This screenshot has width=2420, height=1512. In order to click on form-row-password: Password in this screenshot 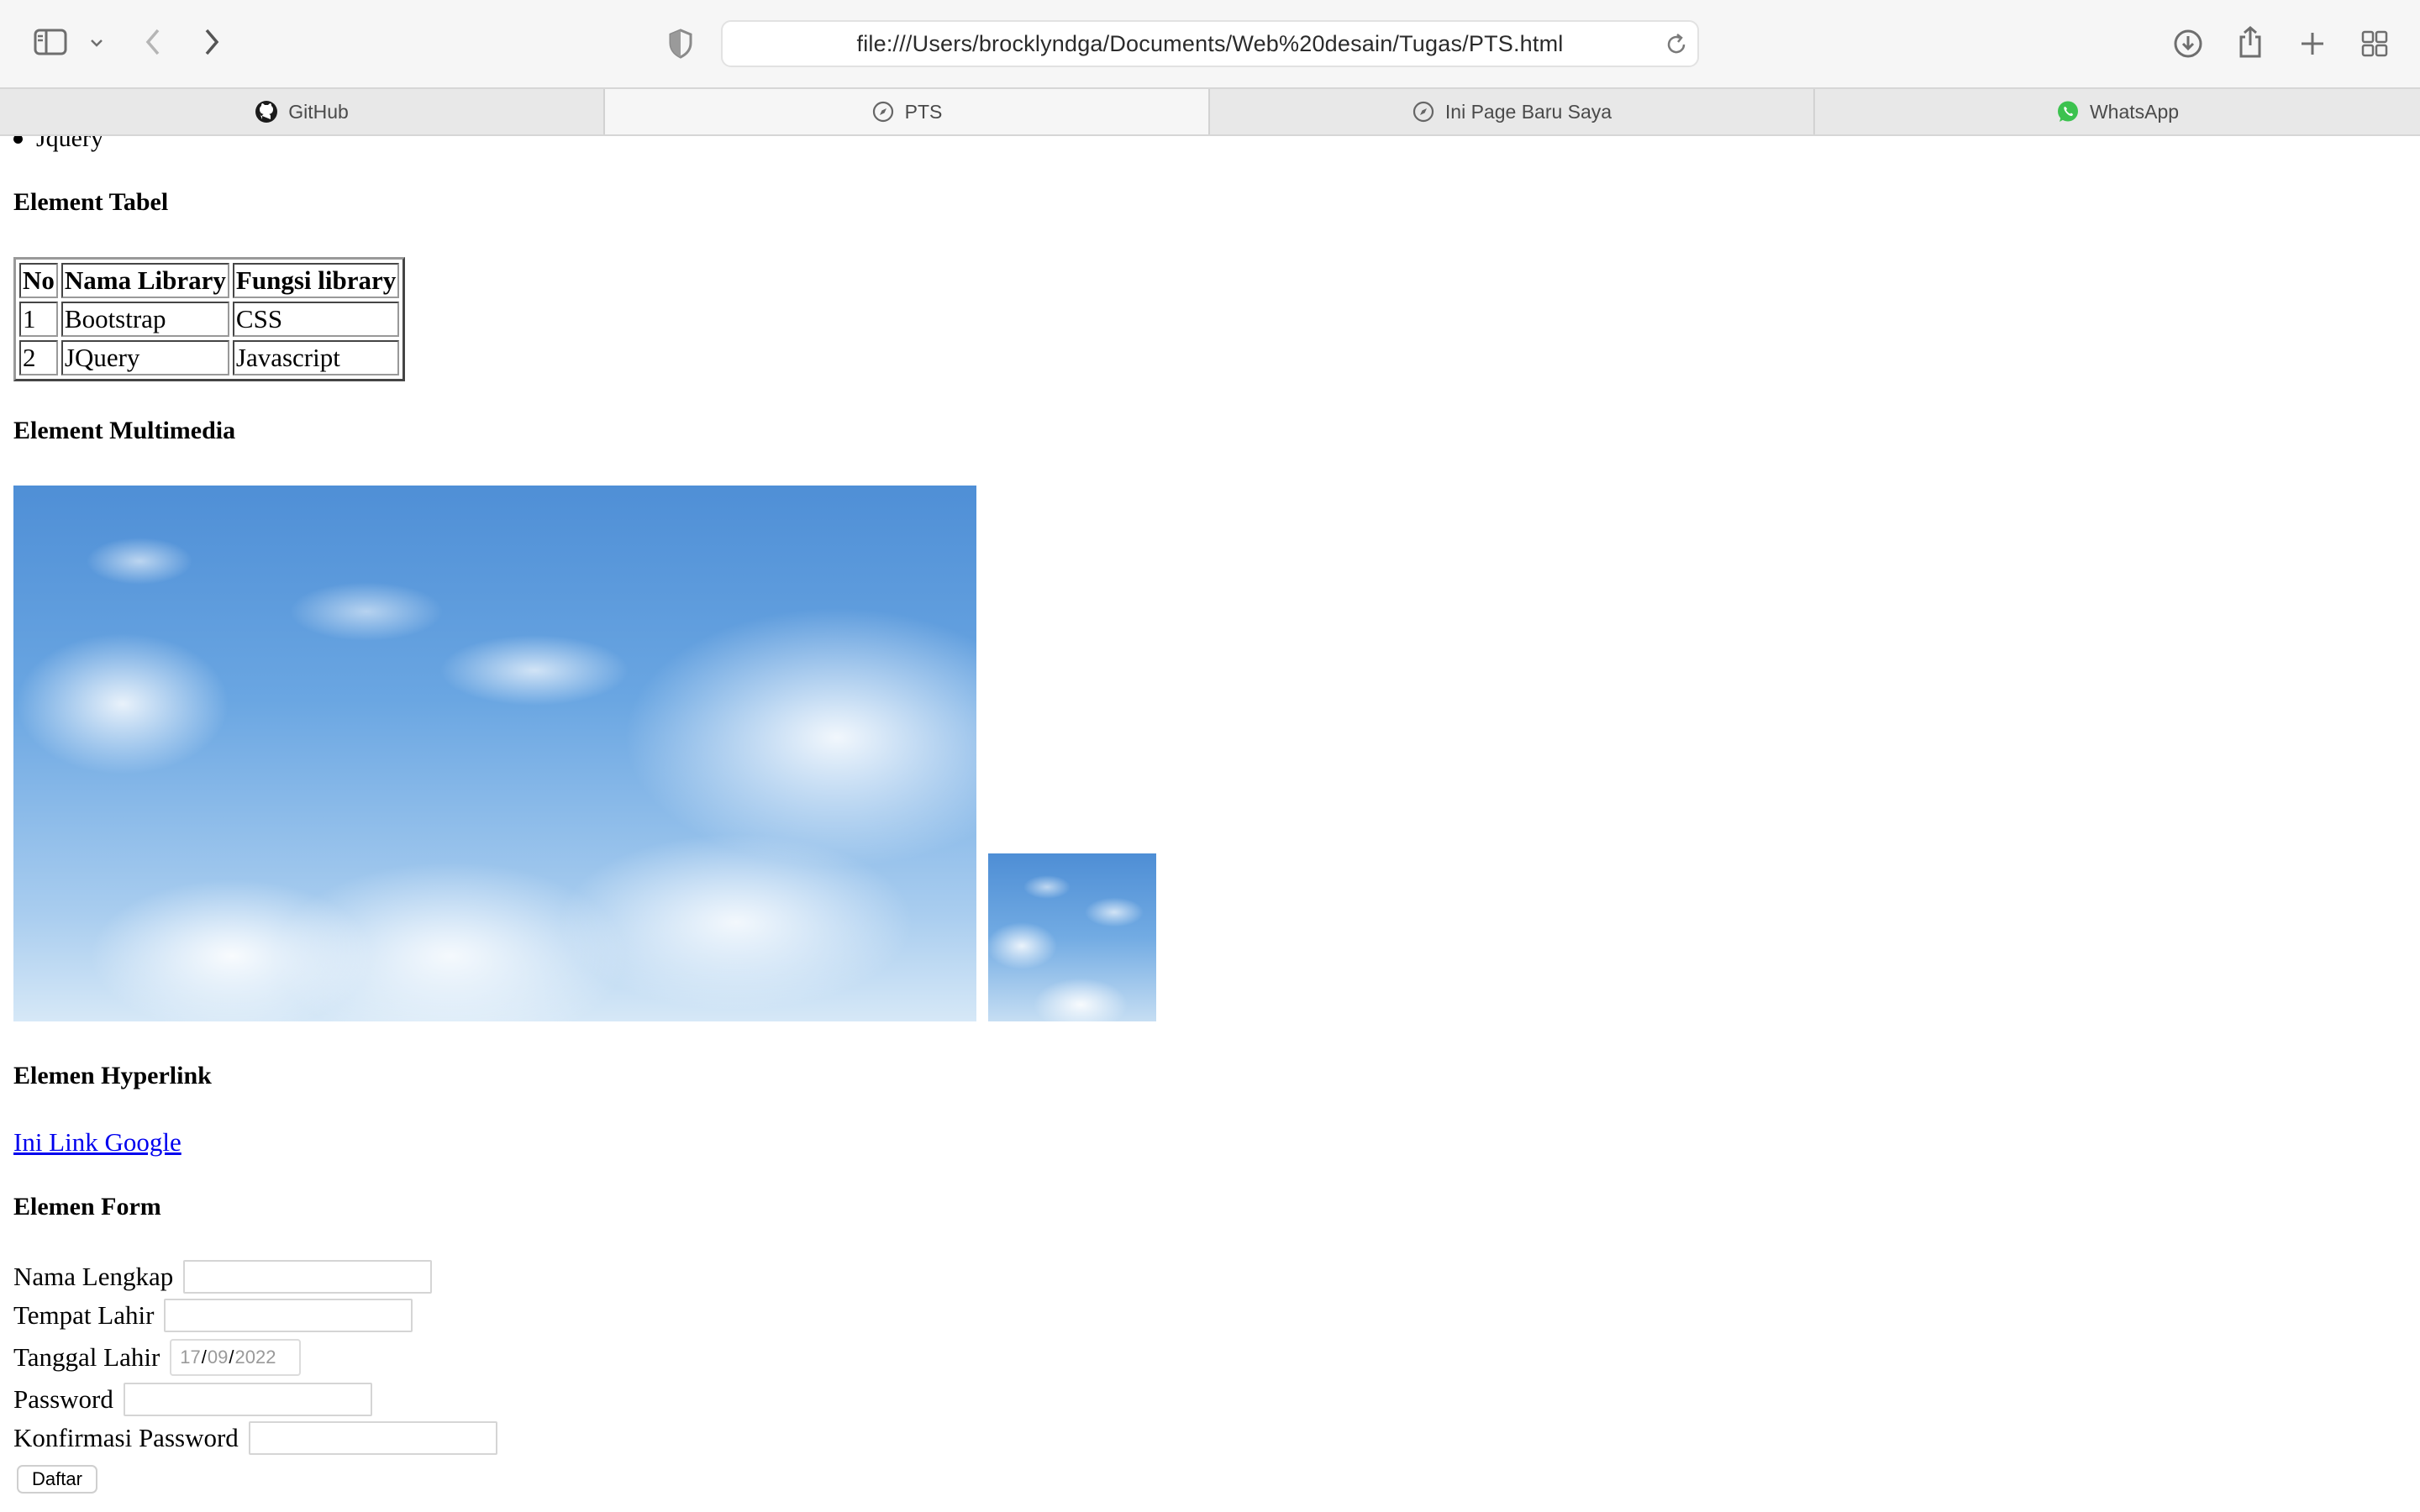, I will do `click(192, 1399)`.